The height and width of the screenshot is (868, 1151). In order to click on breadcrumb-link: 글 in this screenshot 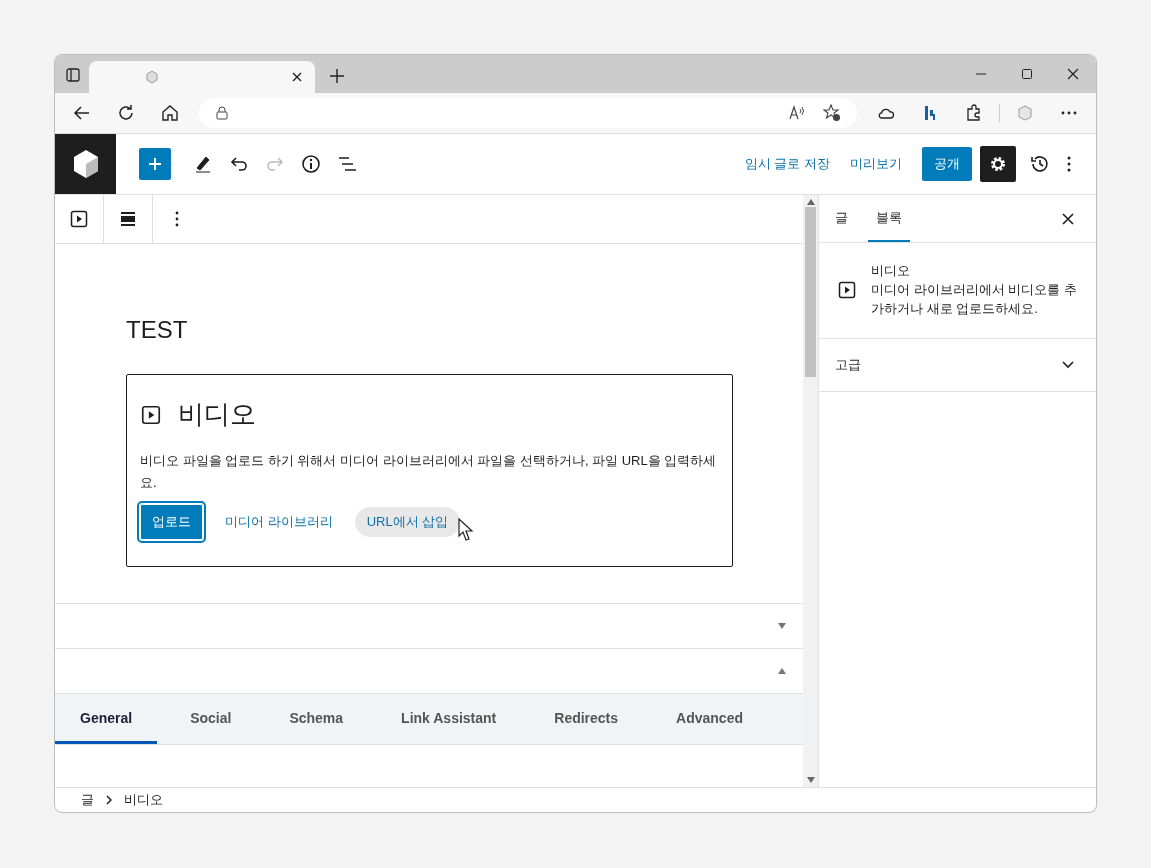, I will do `click(87, 800)`.